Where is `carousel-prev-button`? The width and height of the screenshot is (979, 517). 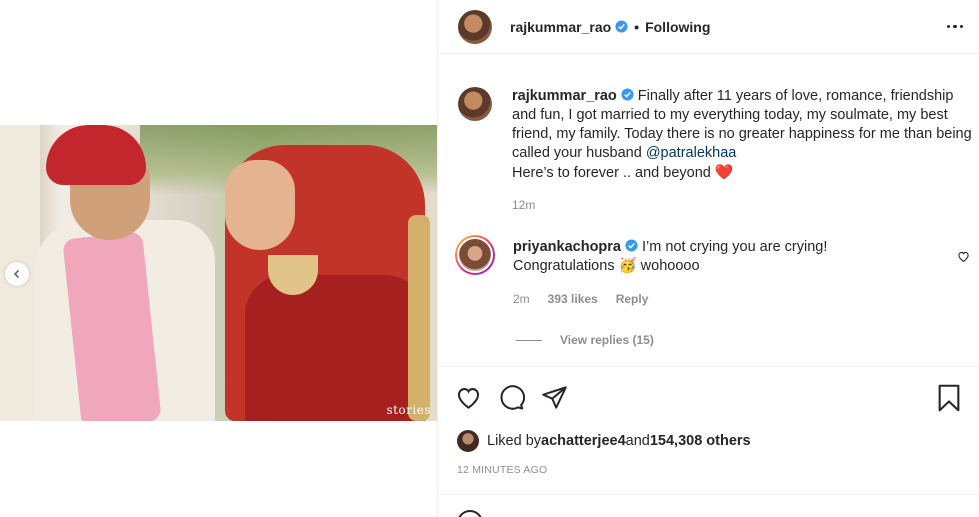 carousel-prev-button is located at coordinates (17, 274).